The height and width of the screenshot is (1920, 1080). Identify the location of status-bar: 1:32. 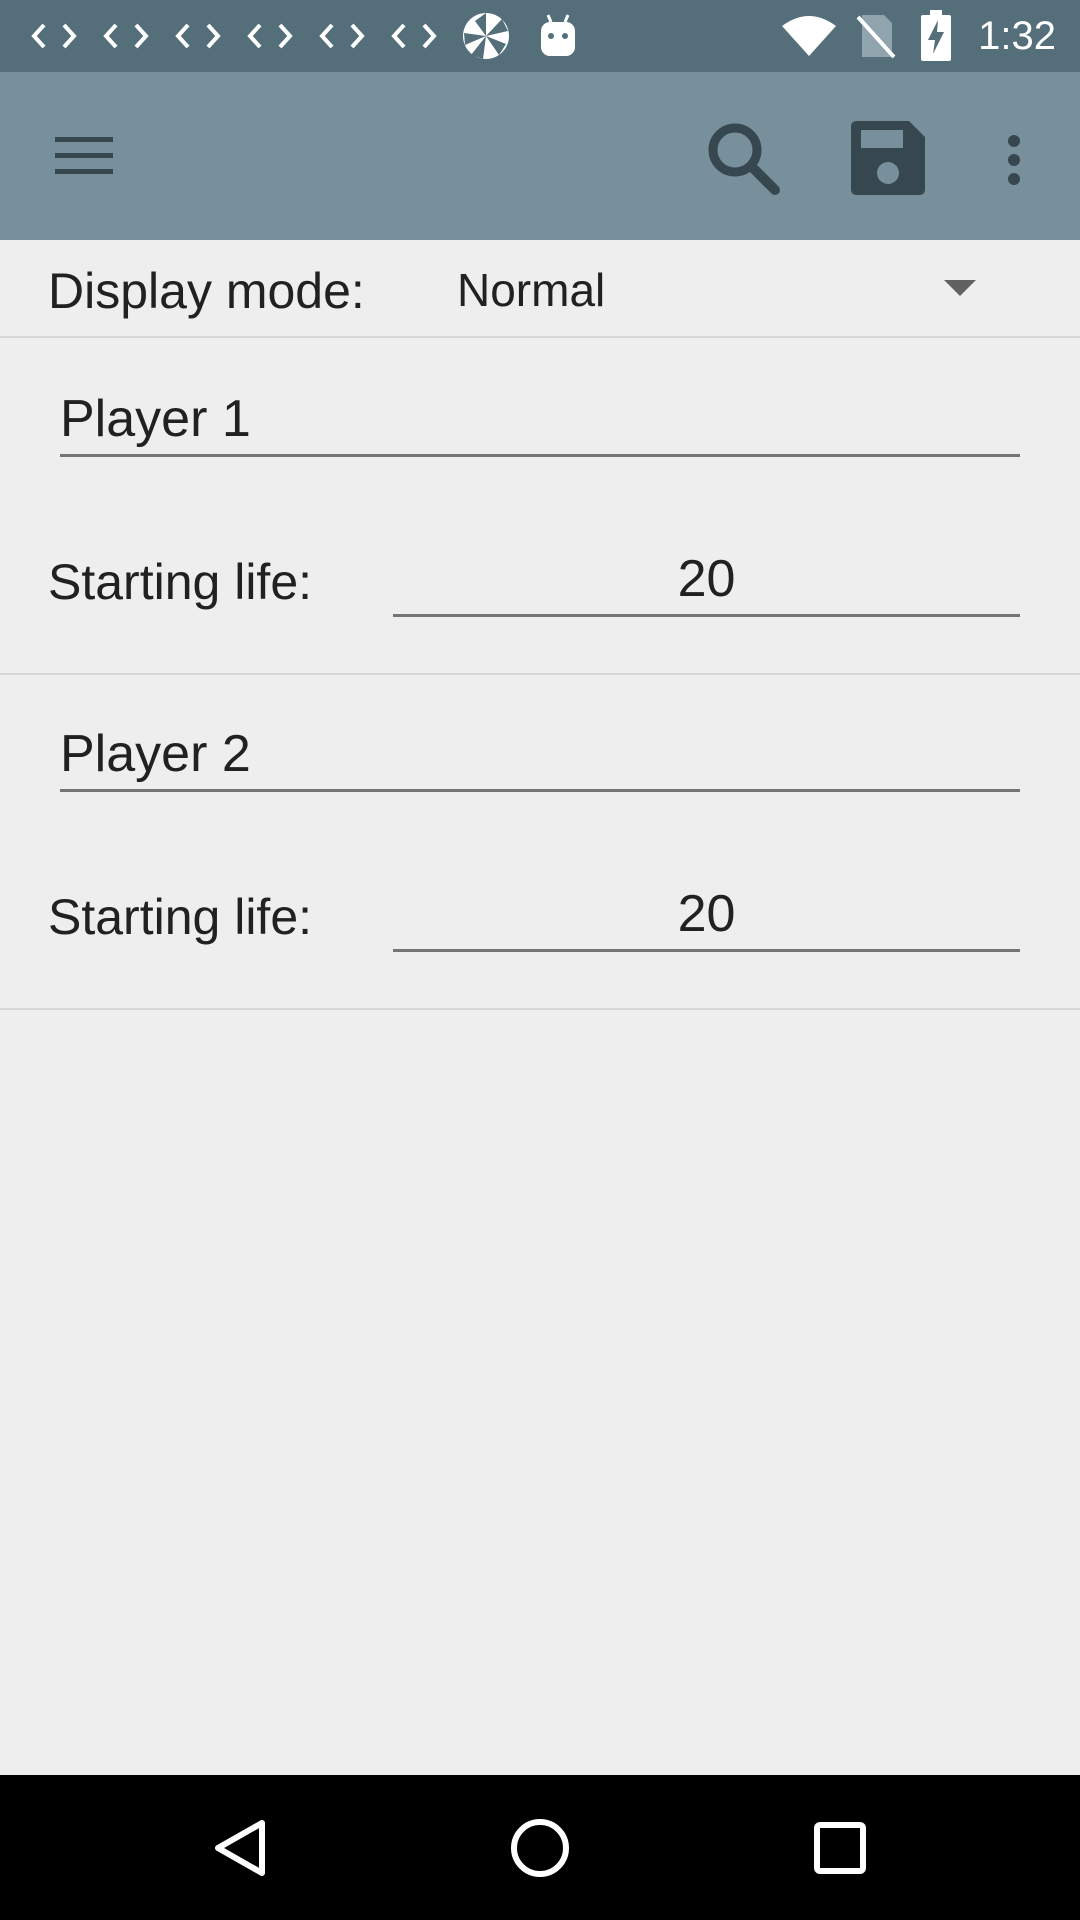
(540, 36).